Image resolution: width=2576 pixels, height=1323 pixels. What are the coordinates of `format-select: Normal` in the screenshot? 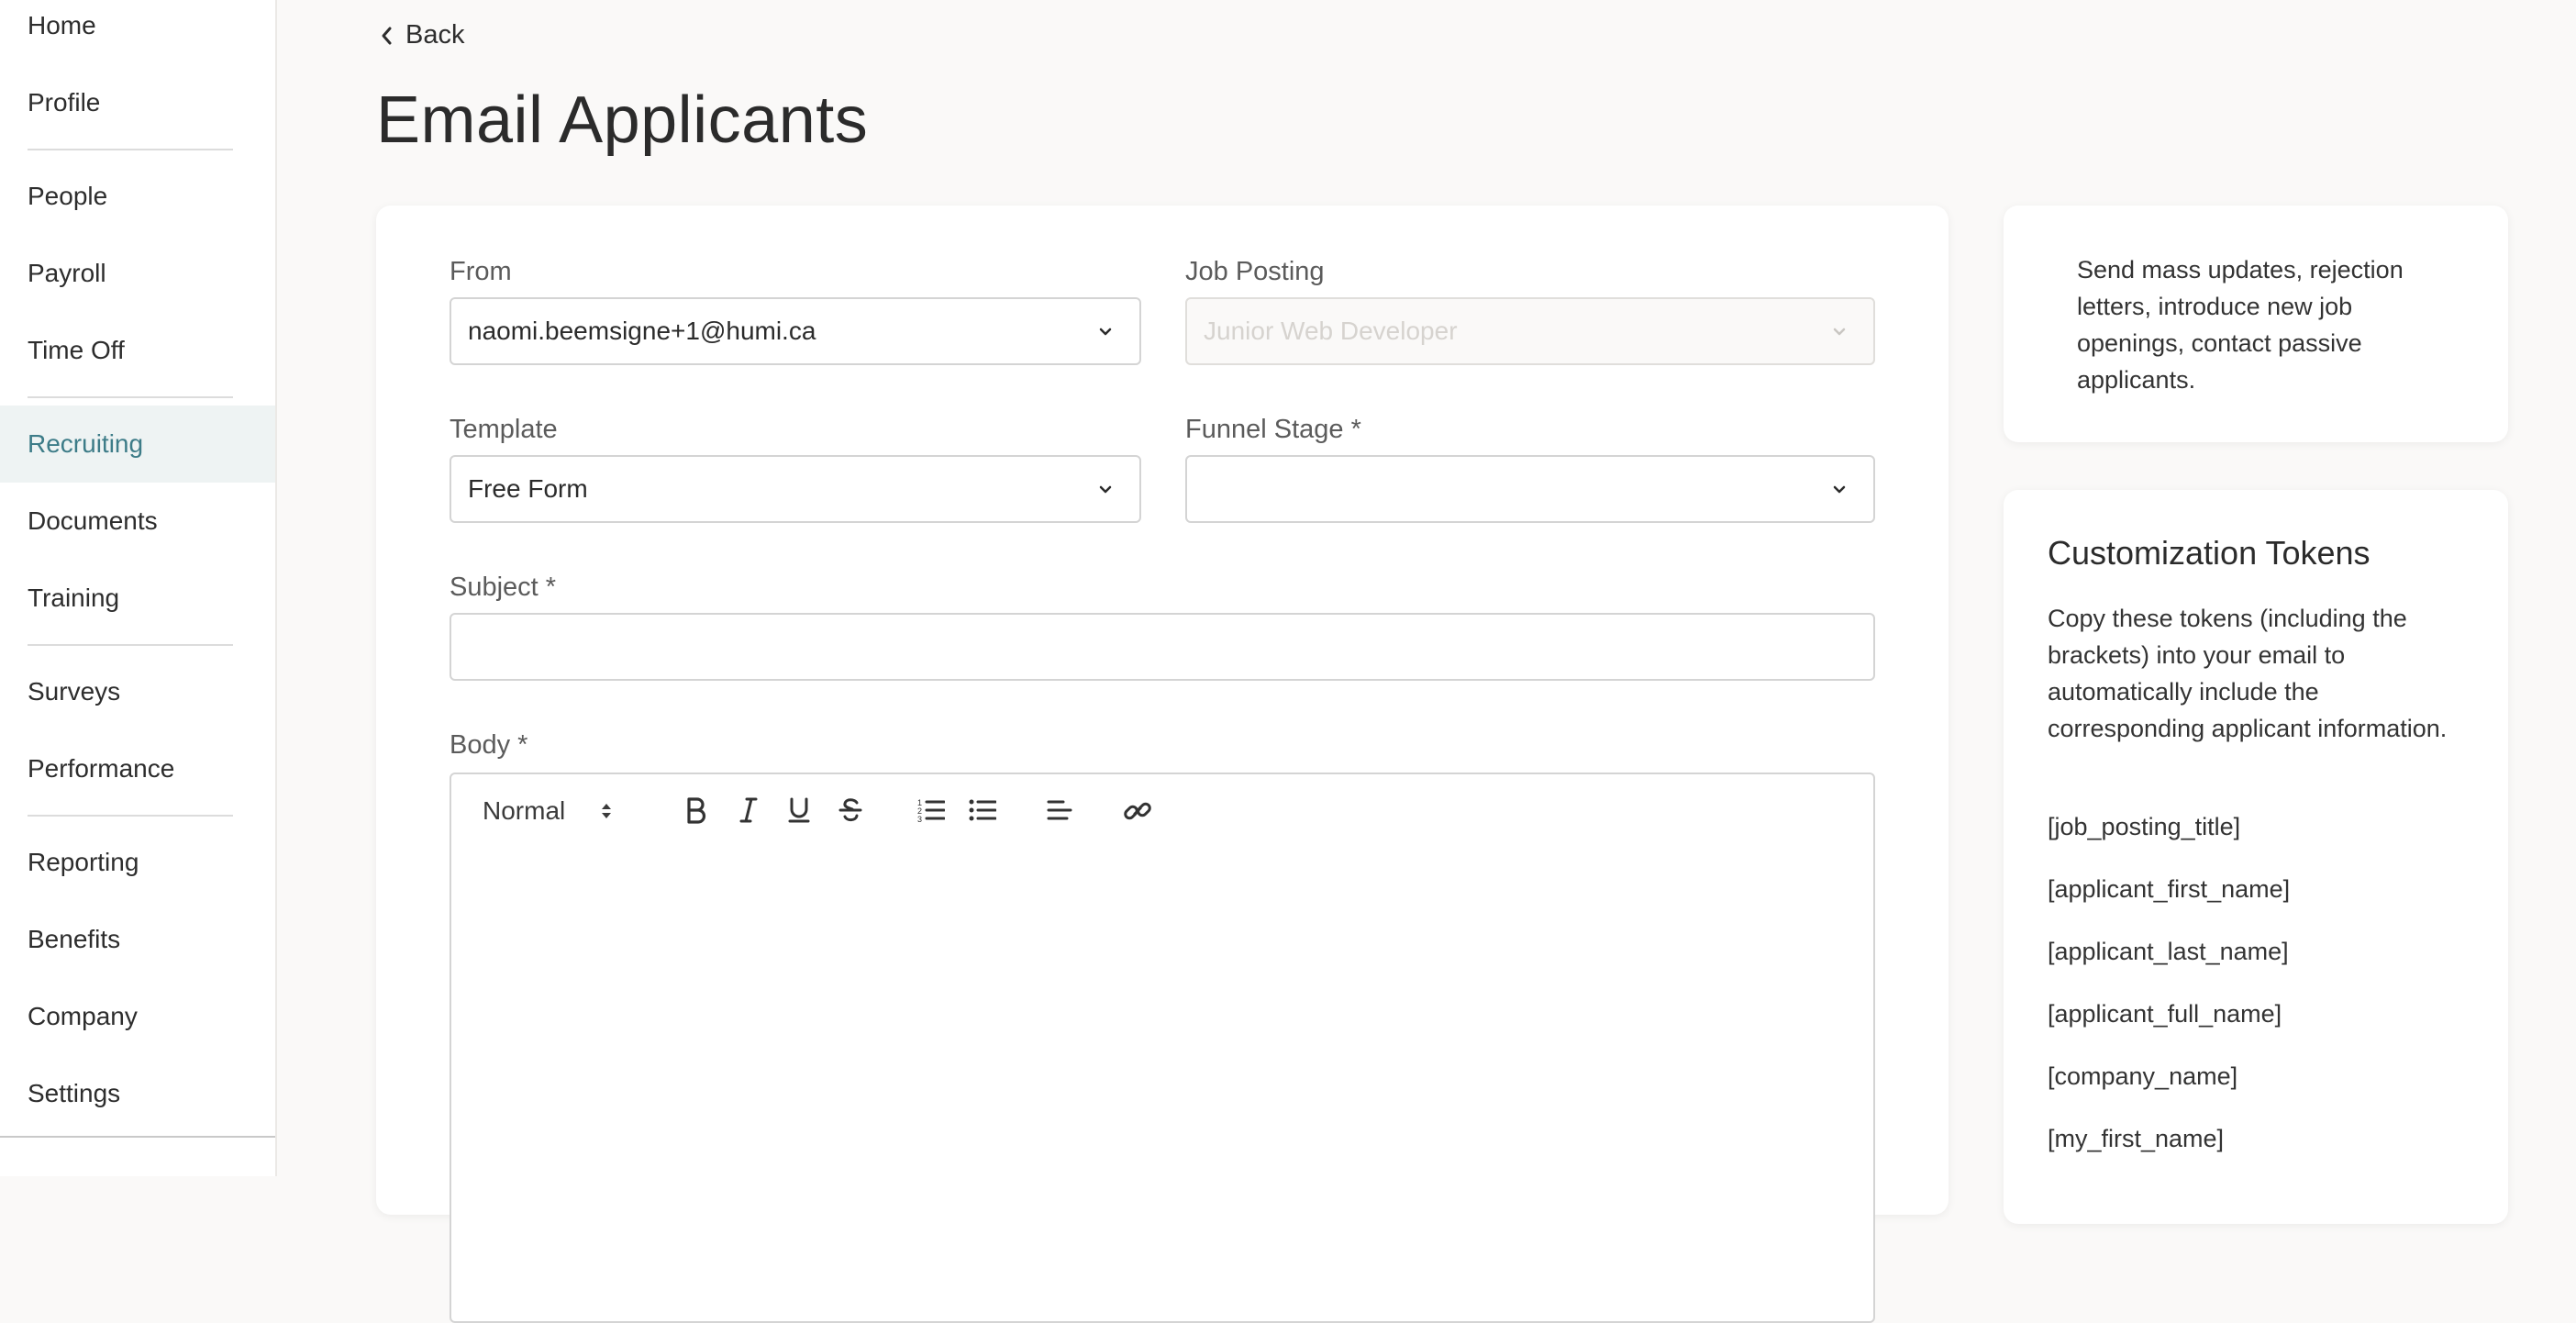 It's located at (548, 811).